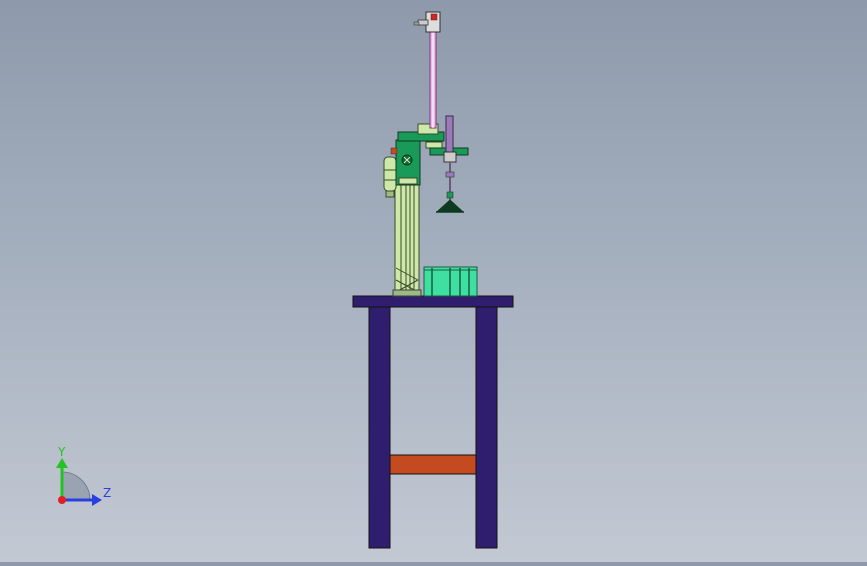 The width and height of the screenshot is (867, 566). Describe the element at coordinates (450, 281) in the screenshot. I see `parts-bin` at that location.